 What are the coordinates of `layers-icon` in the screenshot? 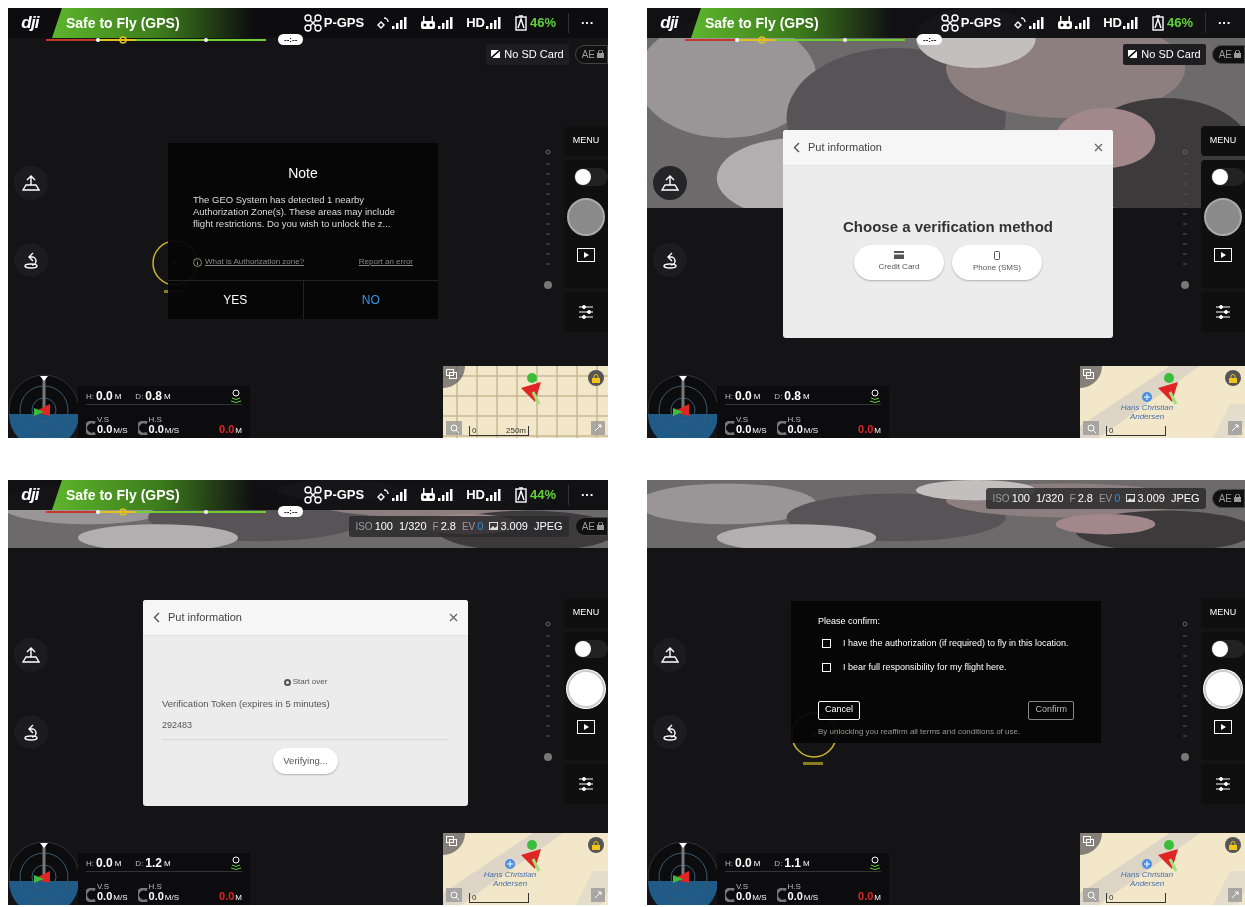 It's located at (451, 841).